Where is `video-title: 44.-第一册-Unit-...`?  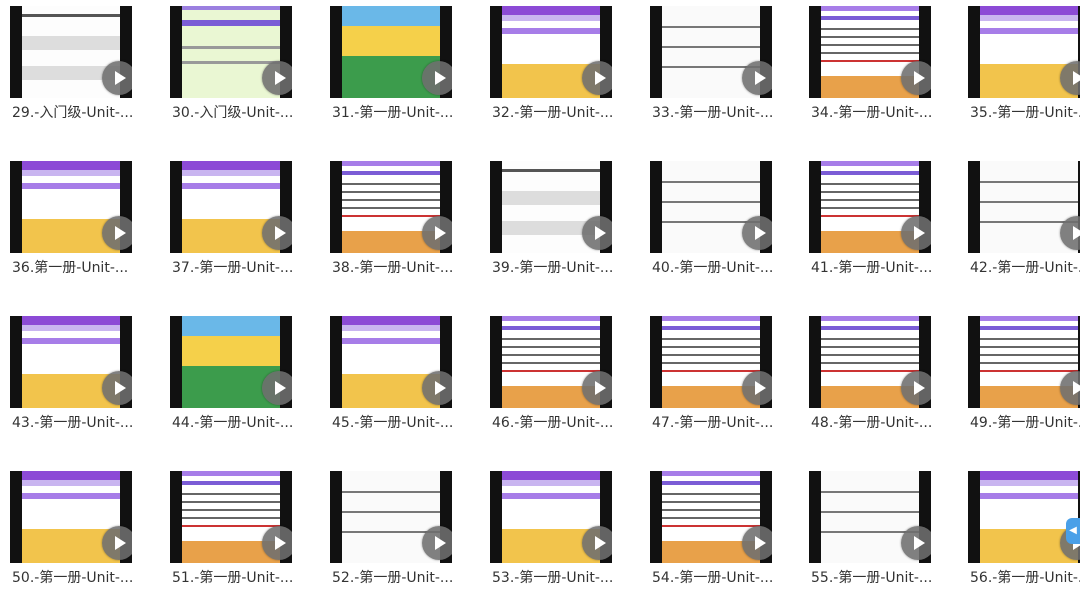
video-title: 44.-第一册-Unit-... is located at coordinates (237, 422).